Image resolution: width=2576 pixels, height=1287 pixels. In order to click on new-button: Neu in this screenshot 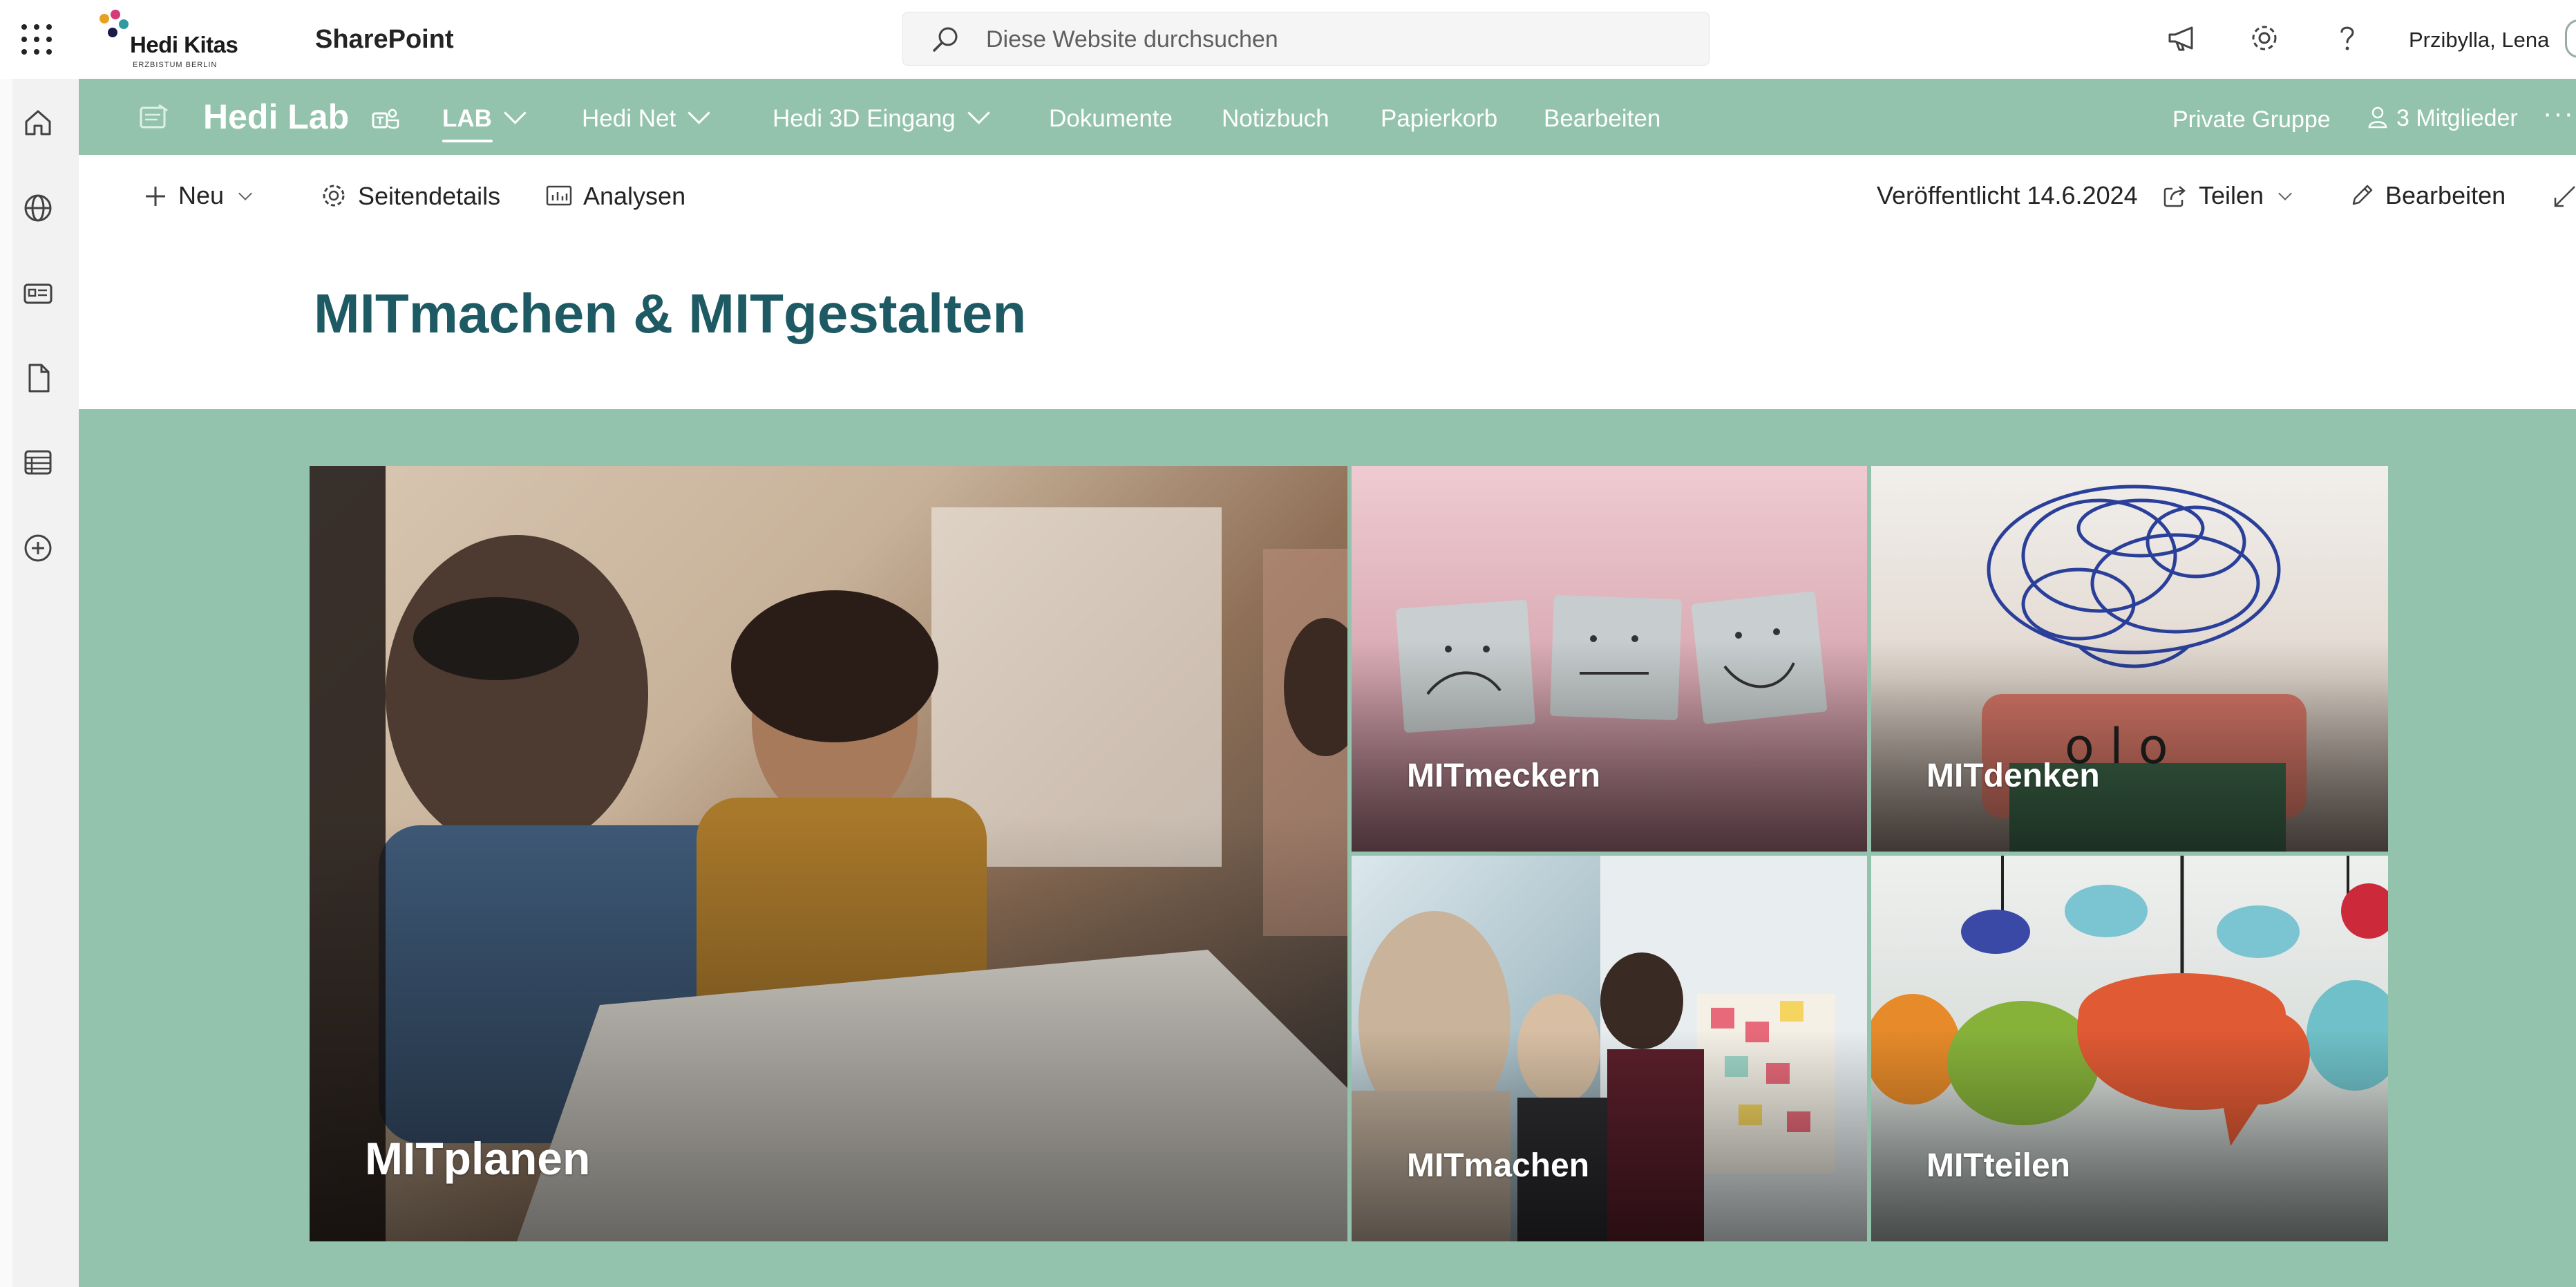, I will do `click(197, 195)`.